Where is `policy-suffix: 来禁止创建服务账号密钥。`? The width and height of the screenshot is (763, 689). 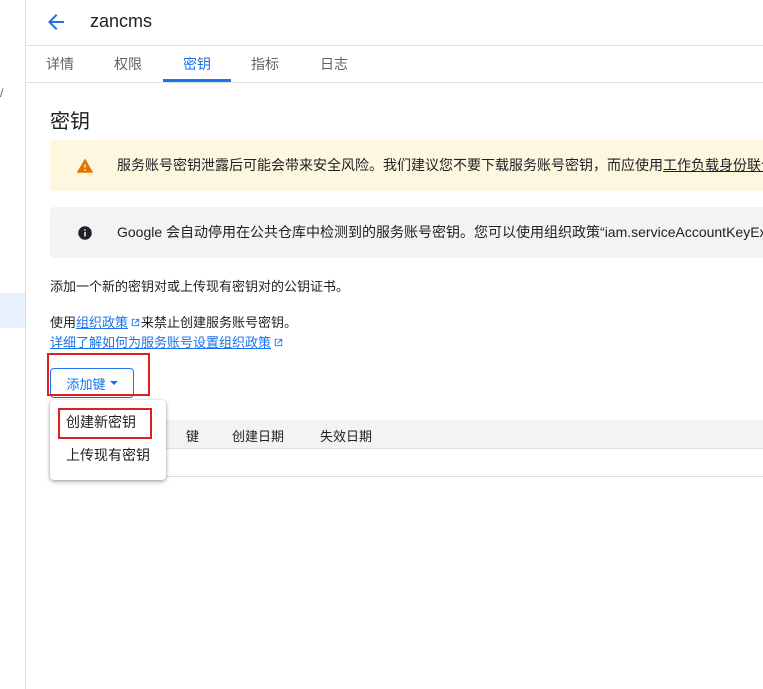
policy-suffix: 来禁止创建服务账号密钥。 is located at coordinates (219, 322).